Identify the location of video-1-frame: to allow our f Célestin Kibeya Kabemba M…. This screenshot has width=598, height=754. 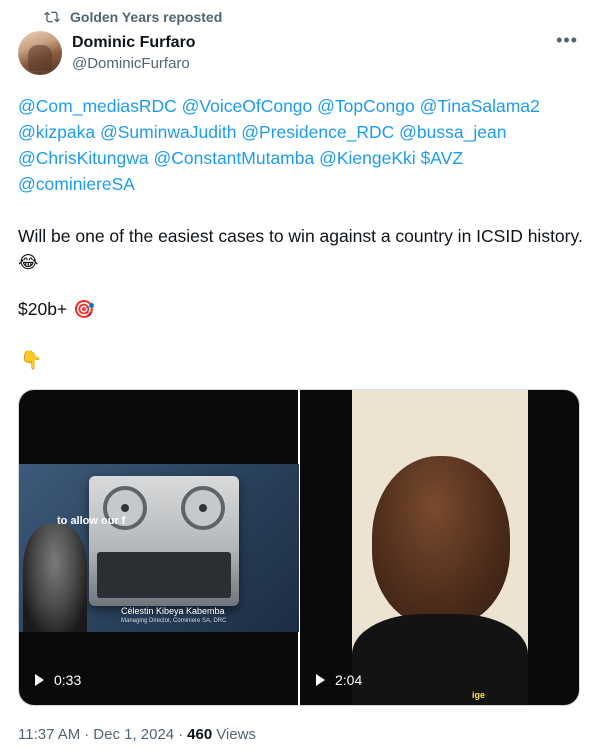
(159, 548).